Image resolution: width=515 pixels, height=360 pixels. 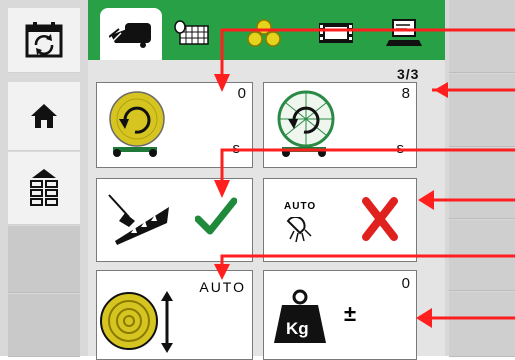 I want to click on page-indicator: 3/3, so click(x=408, y=74).